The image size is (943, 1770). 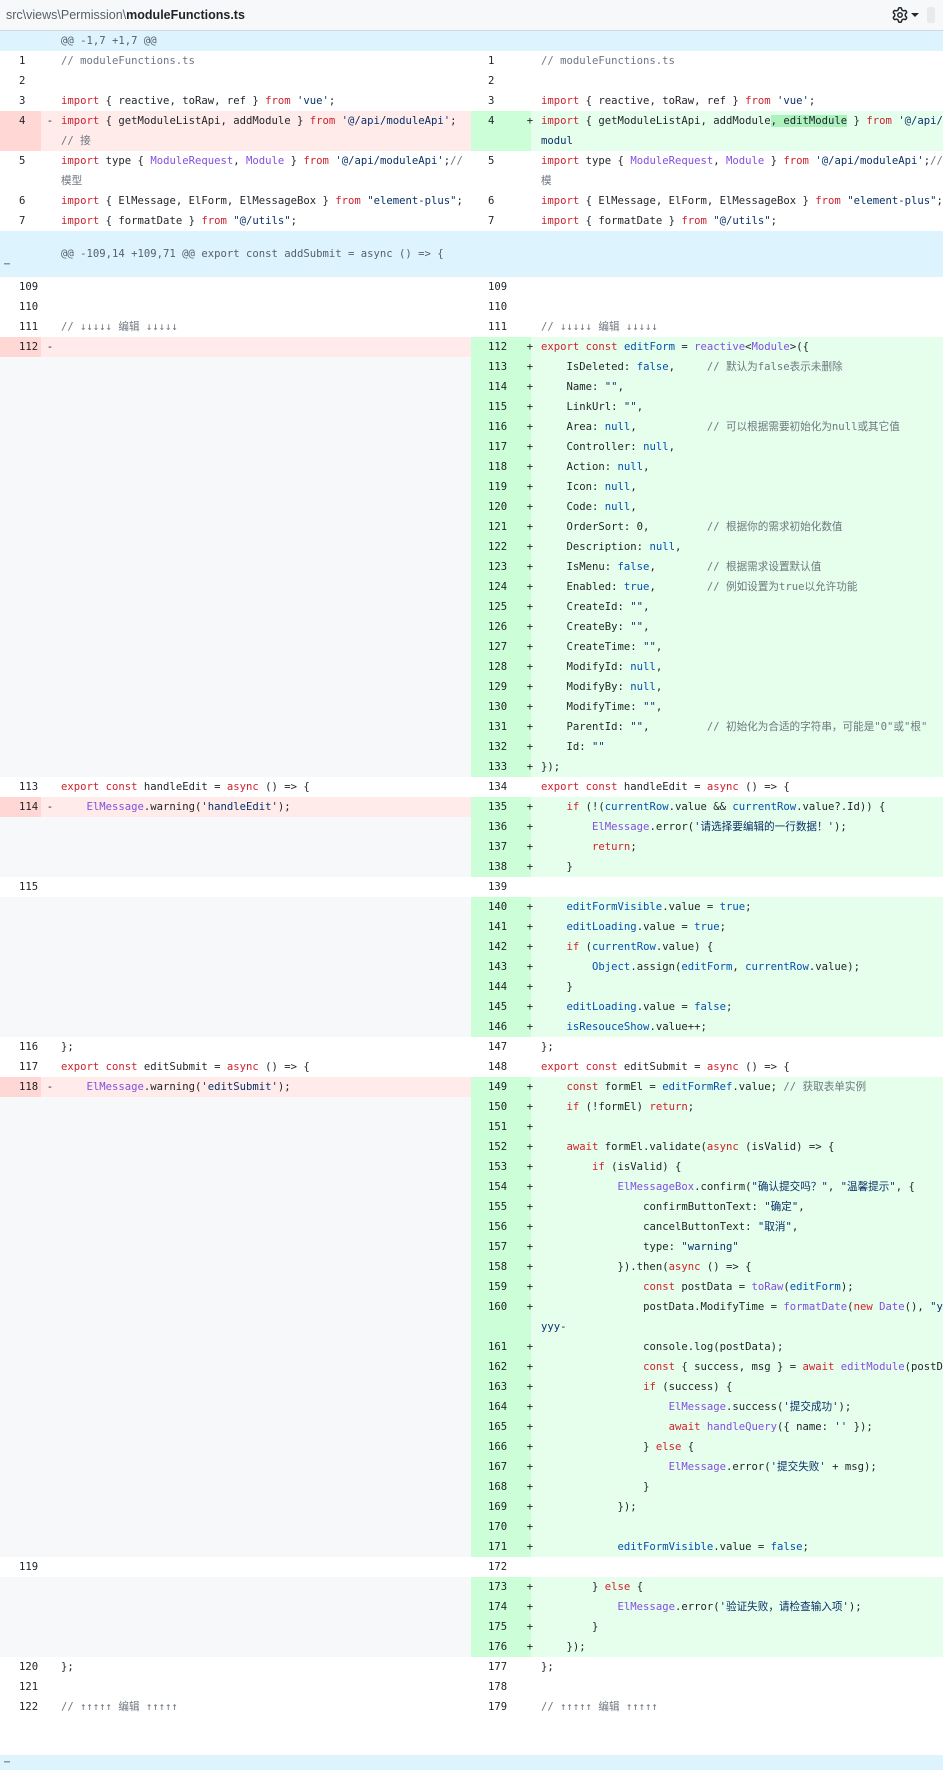 I want to click on diff-row-added: 141 + editLoading.value = true;, so click(x=471, y=927).